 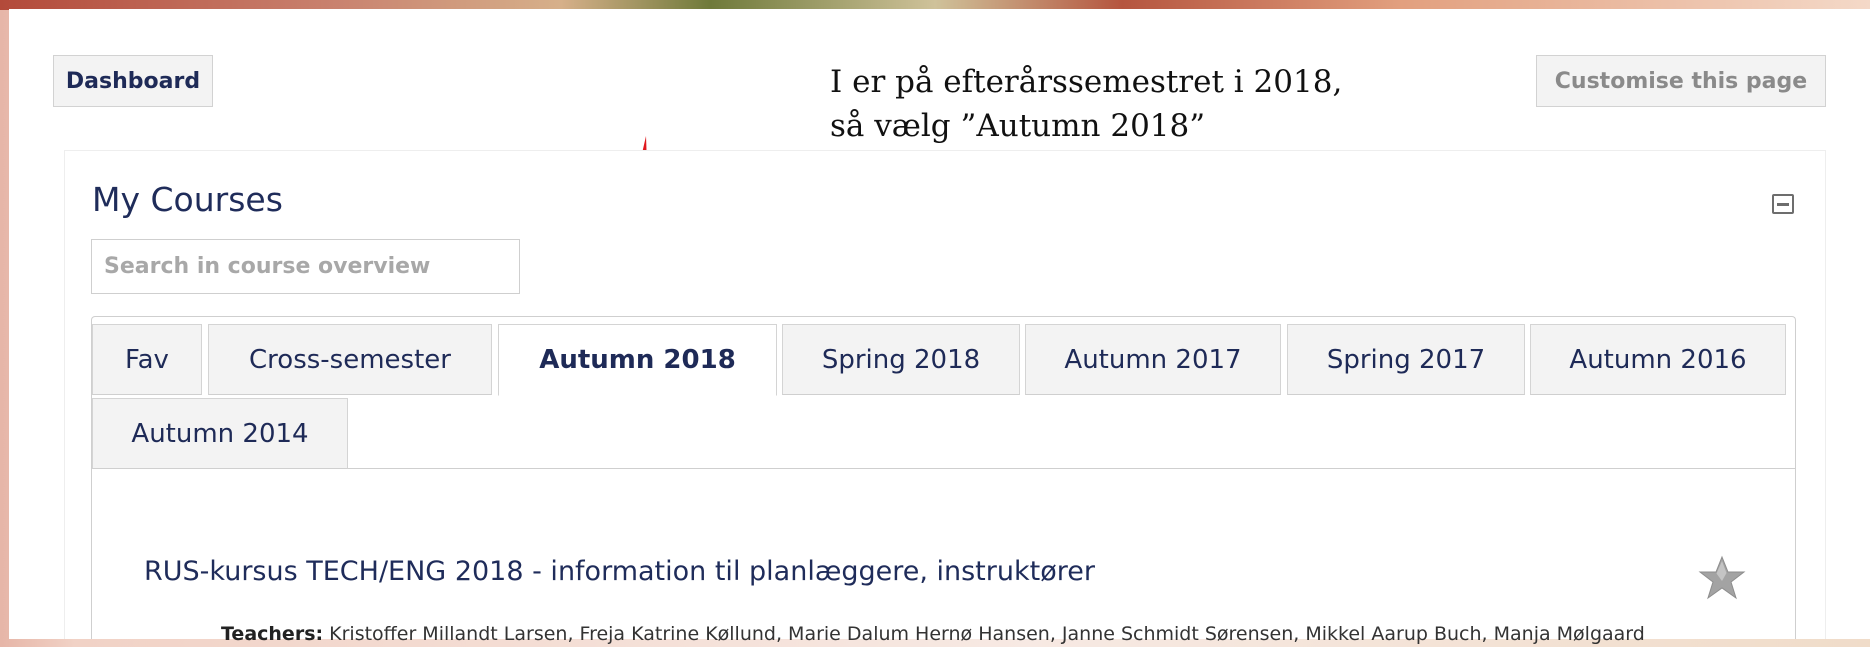 I want to click on dashboard-button: Dashboard, so click(x=133, y=81).